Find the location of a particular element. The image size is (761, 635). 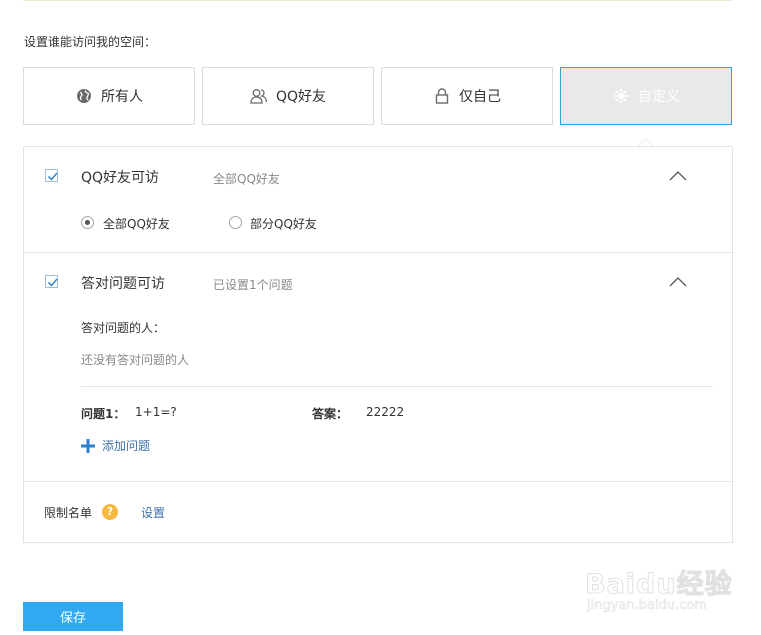

answered-empty-text: 还没有答对问题的人 is located at coordinates (135, 360).